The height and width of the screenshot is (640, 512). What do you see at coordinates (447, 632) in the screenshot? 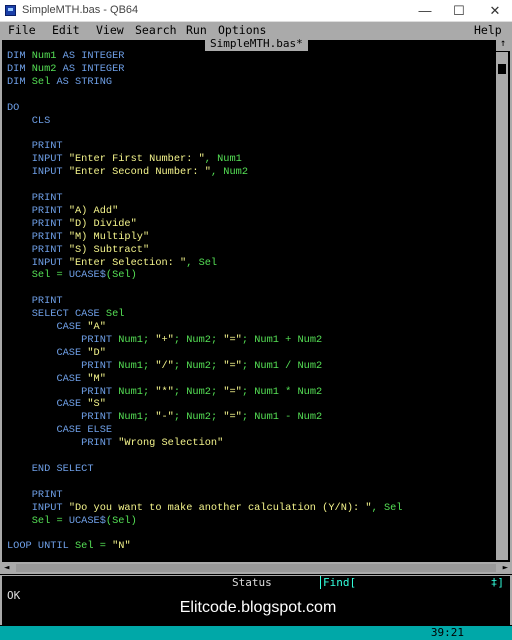
I see `cursor-position: 39:21` at bounding box center [447, 632].